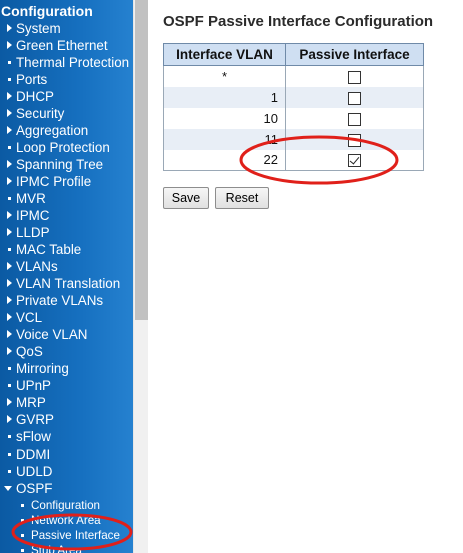  I want to click on sidebar-item-label: DHCP, so click(35, 97).